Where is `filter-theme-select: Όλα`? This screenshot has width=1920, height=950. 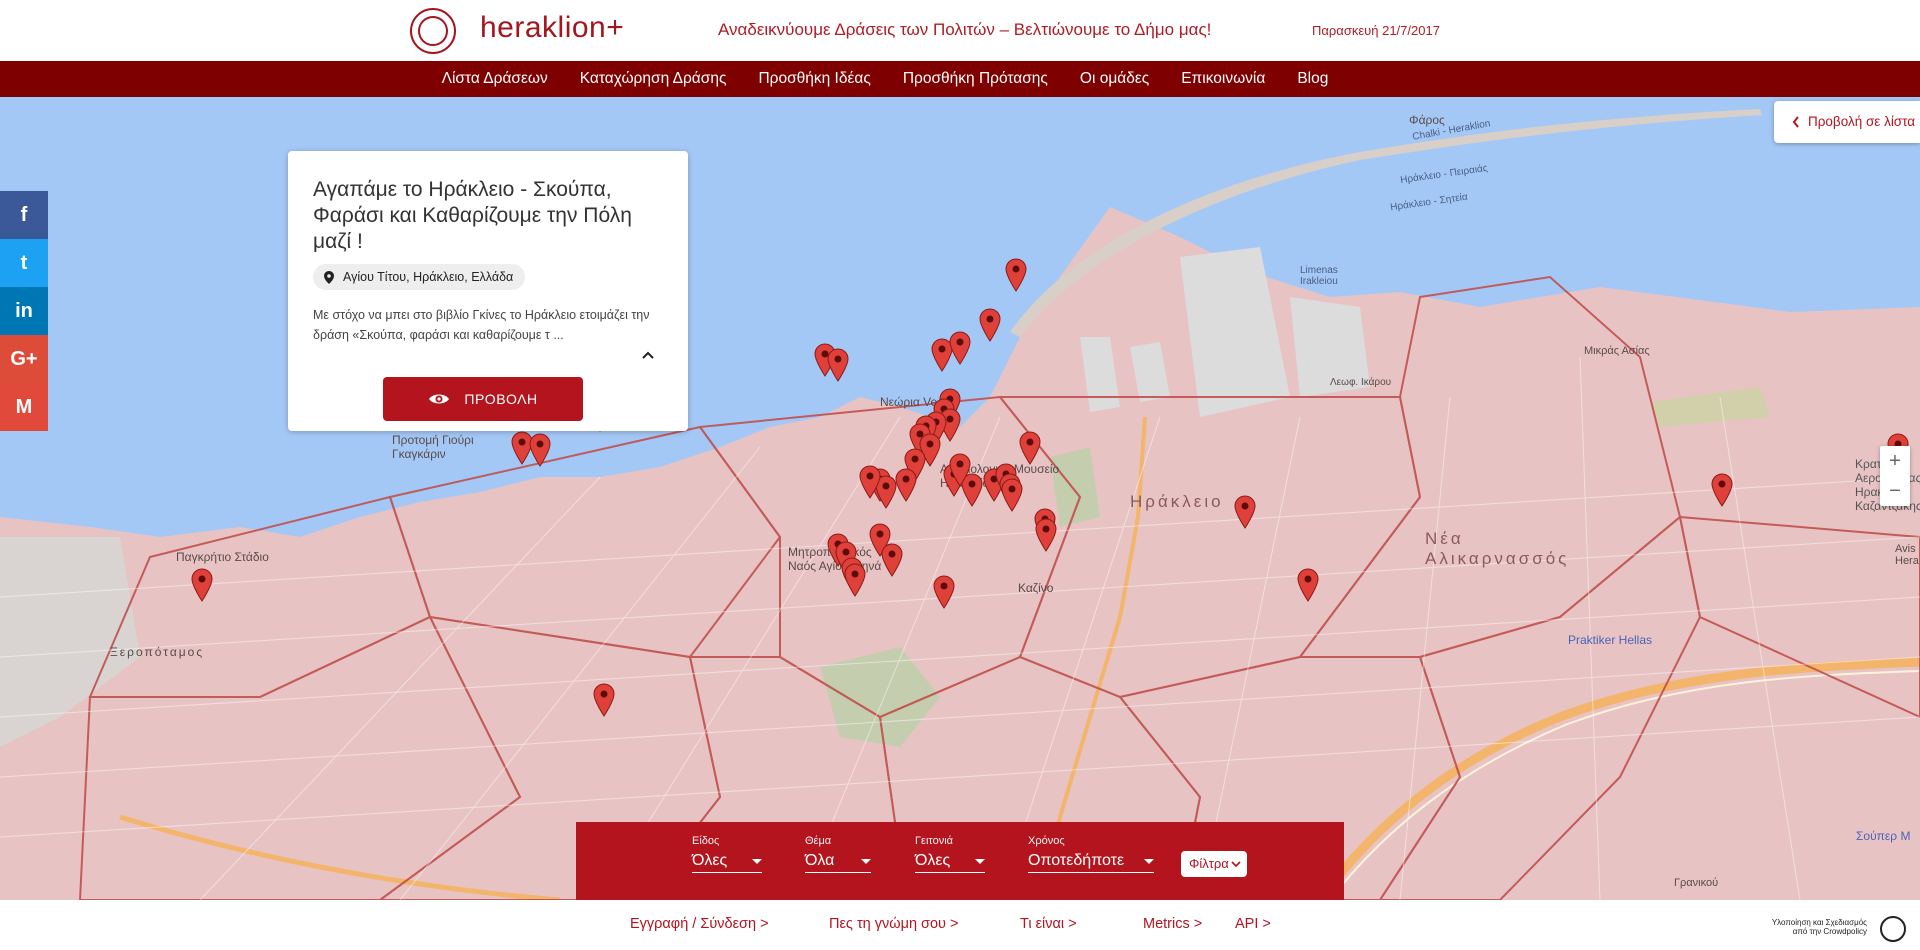 filter-theme-select: Όλα is located at coordinates (838, 862).